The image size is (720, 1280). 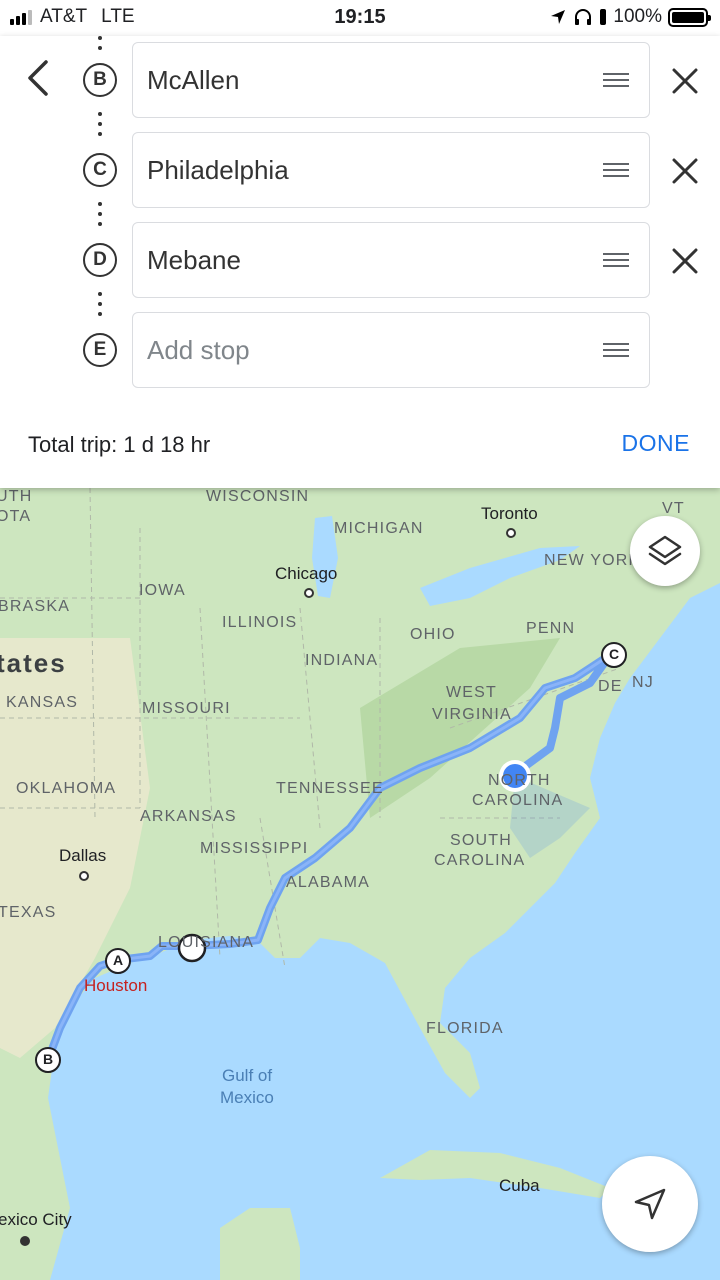 I want to click on map-label-iowa: IOWA, so click(x=162, y=590).